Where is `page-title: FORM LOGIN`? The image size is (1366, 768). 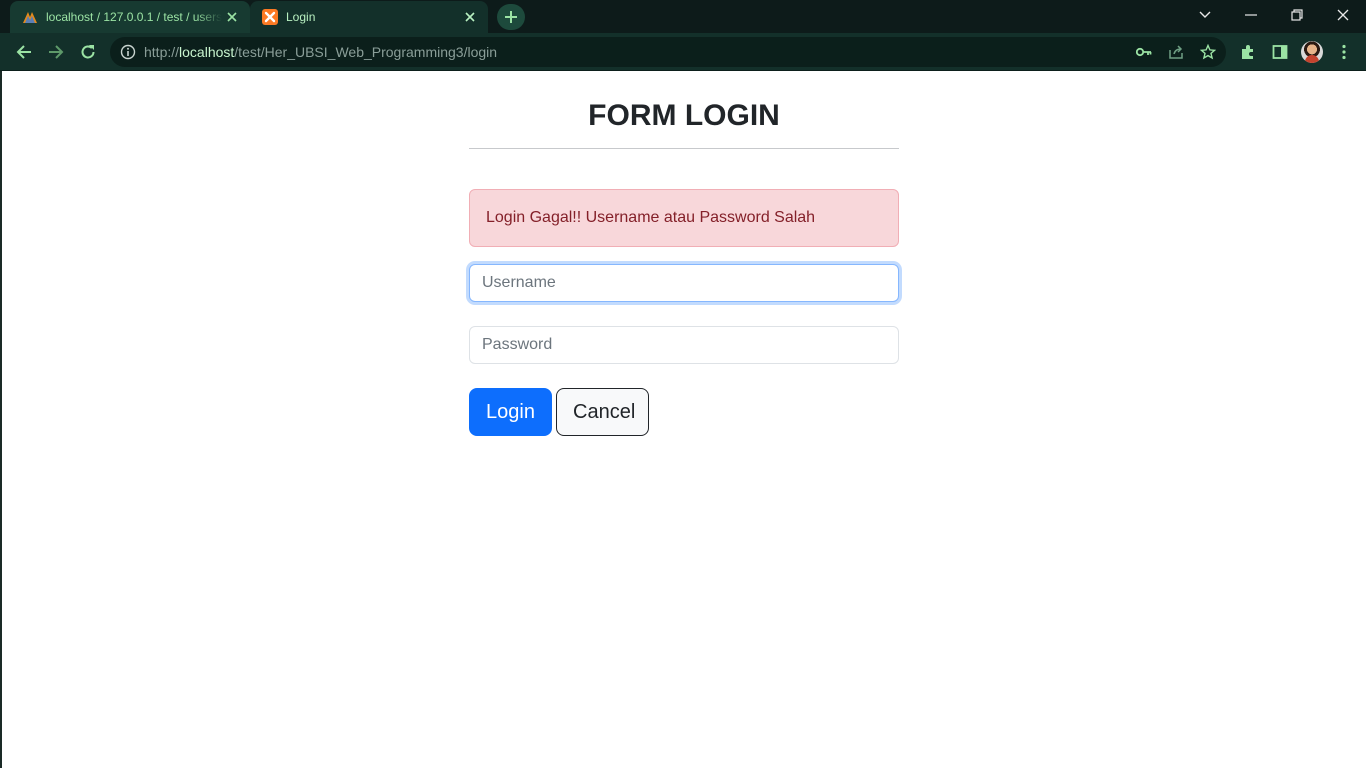 page-title: FORM LOGIN is located at coordinates (684, 115).